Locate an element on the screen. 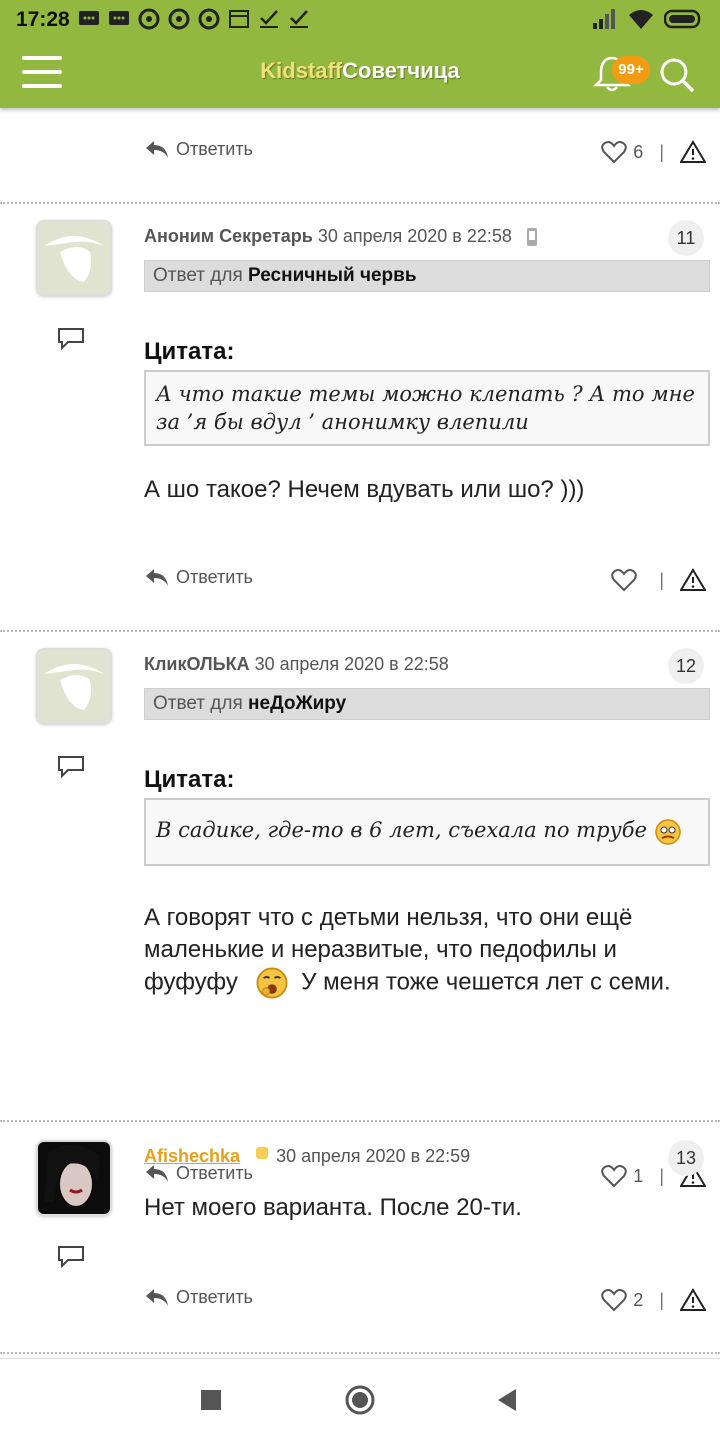 The height and width of the screenshot is (1440, 720). user-photo-avatar is located at coordinates (74, 1178).